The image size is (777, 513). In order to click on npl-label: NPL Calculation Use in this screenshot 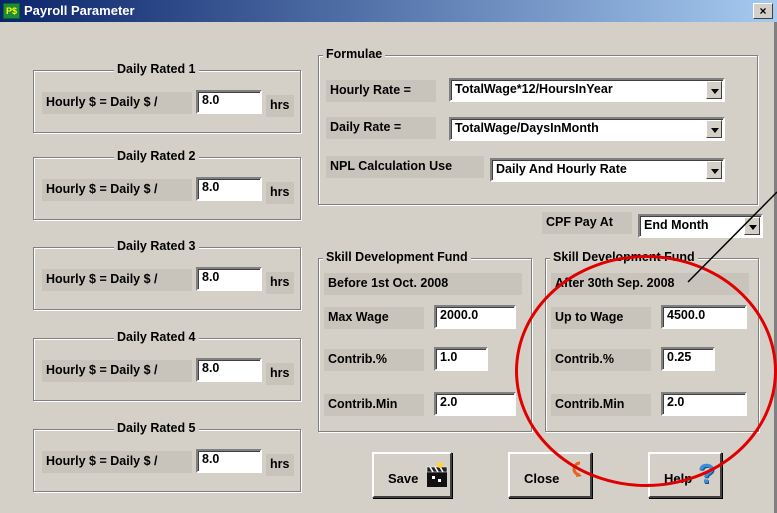, I will do `click(405, 167)`.